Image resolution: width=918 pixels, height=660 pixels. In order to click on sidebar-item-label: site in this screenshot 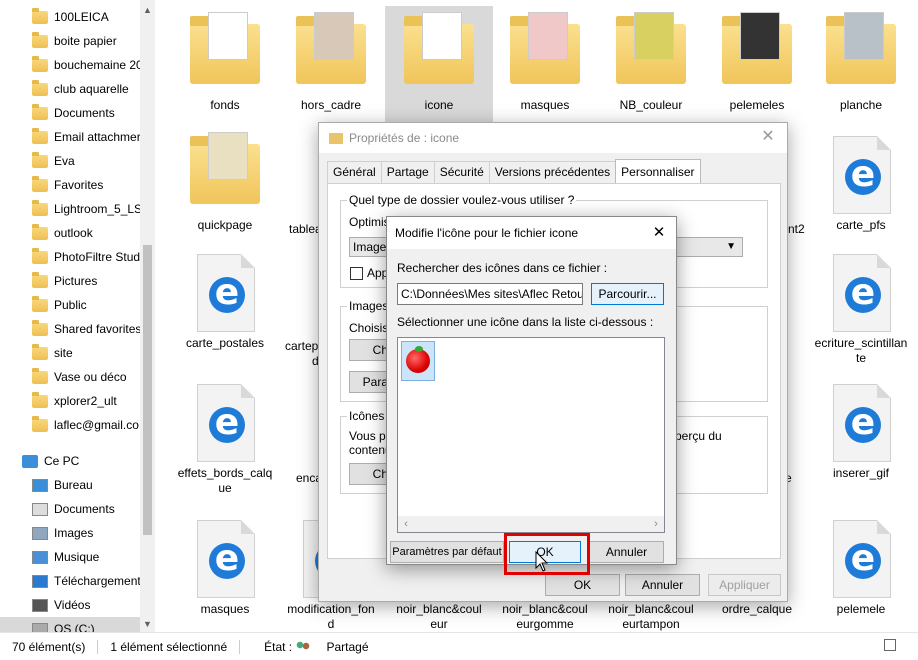, I will do `click(63, 353)`.